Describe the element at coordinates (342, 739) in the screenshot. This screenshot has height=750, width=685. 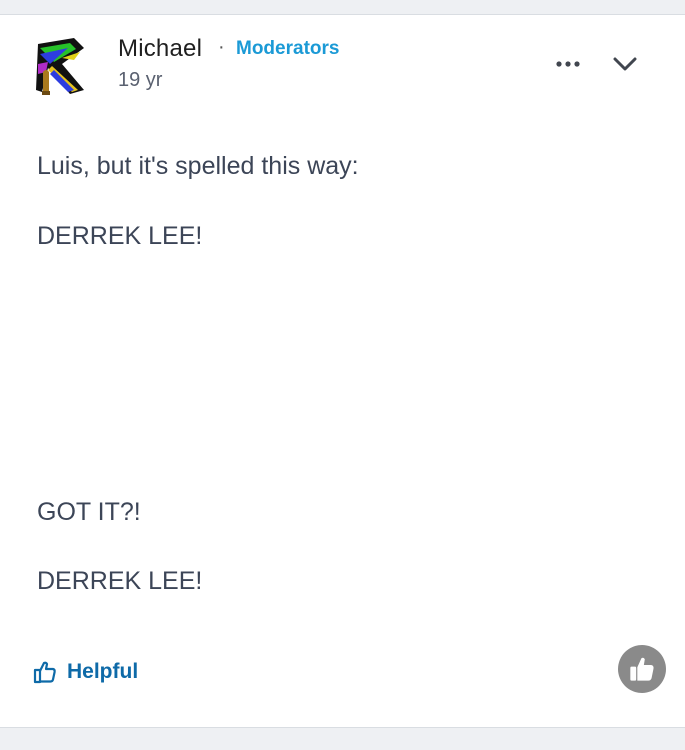
I see `bottom-divider` at that location.